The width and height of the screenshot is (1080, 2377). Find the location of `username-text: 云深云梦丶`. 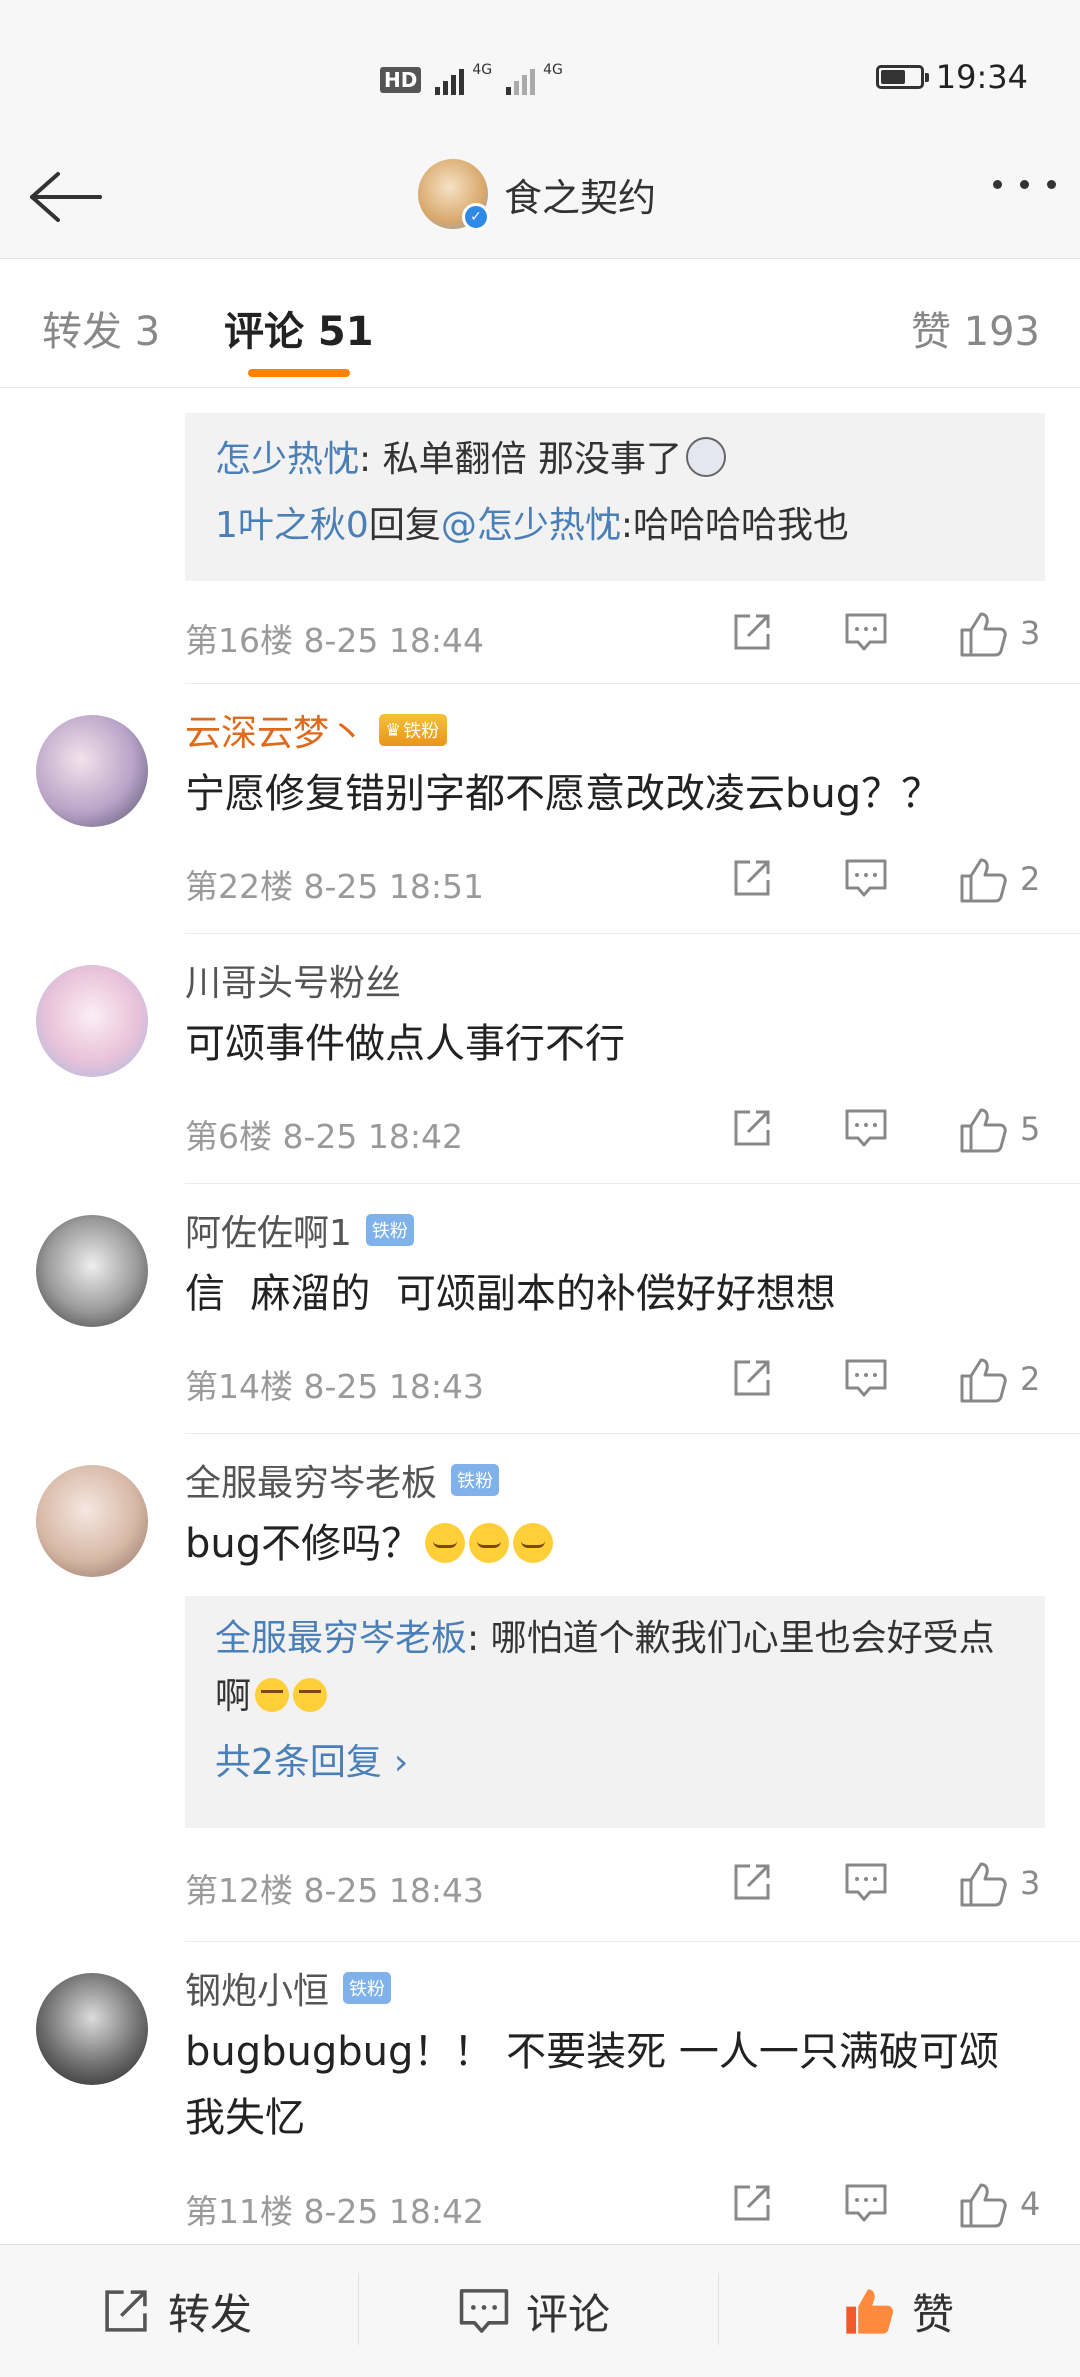

username-text: 云深云梦丶 is located at coordinates (275, 733).